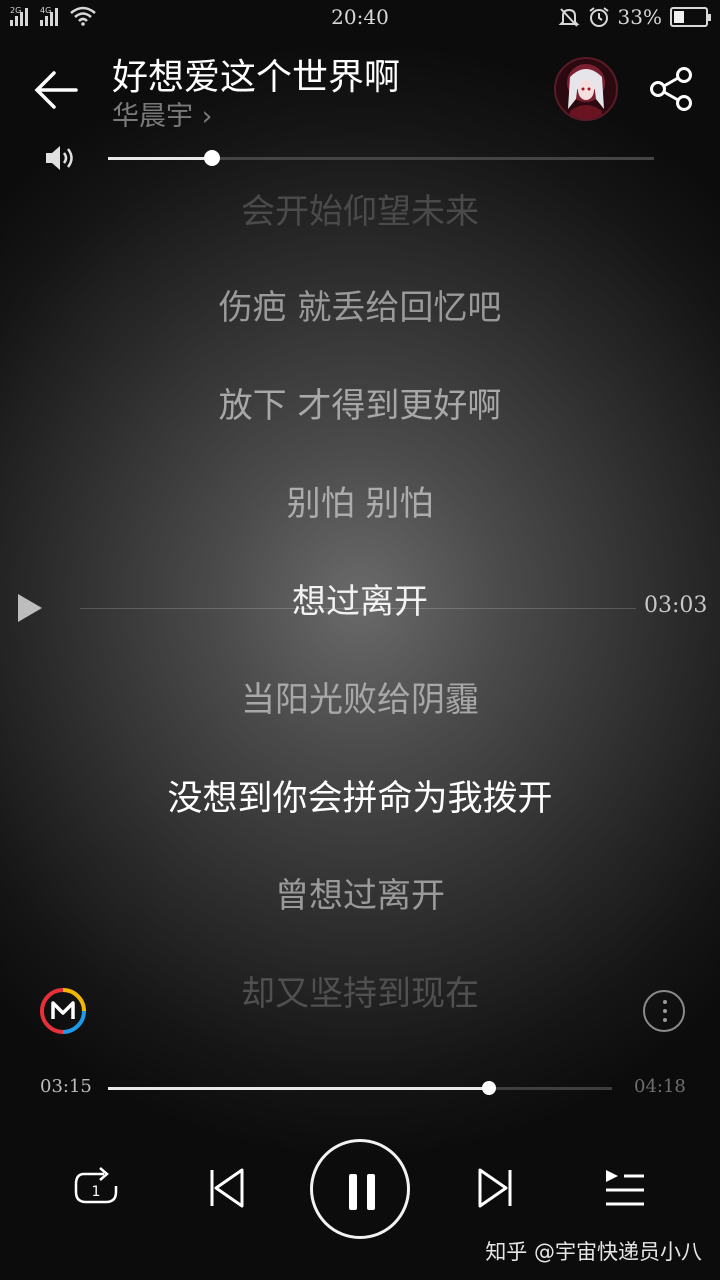 This screenshot has width=720, height=1280. Describe the element at coordinates (360, 208) in the screenshot. I see `lyric-line: 会开始仰望未来` at that location.